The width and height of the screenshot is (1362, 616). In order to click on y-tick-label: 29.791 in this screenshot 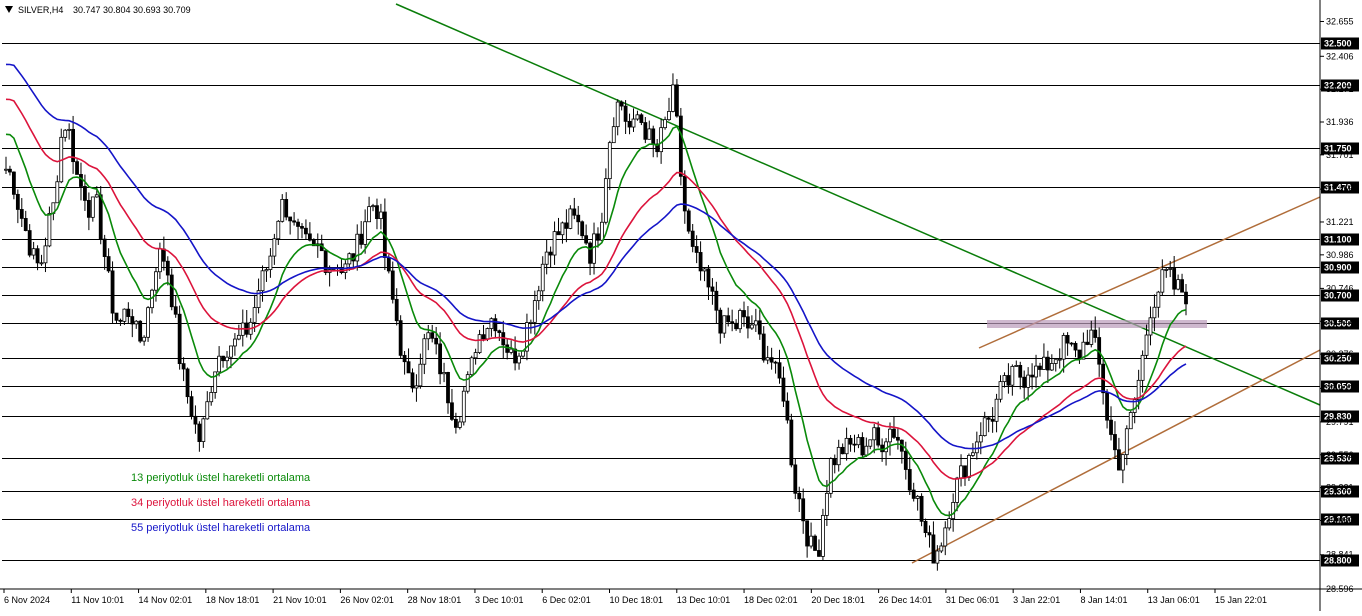, I will do `click(1340, 422)`.